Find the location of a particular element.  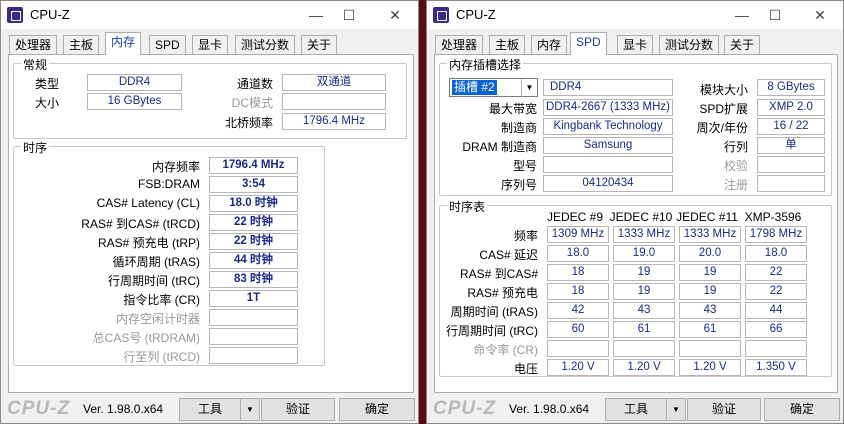

spd-row-label: CAS# 延迟 is located at coordinates (508, 255).